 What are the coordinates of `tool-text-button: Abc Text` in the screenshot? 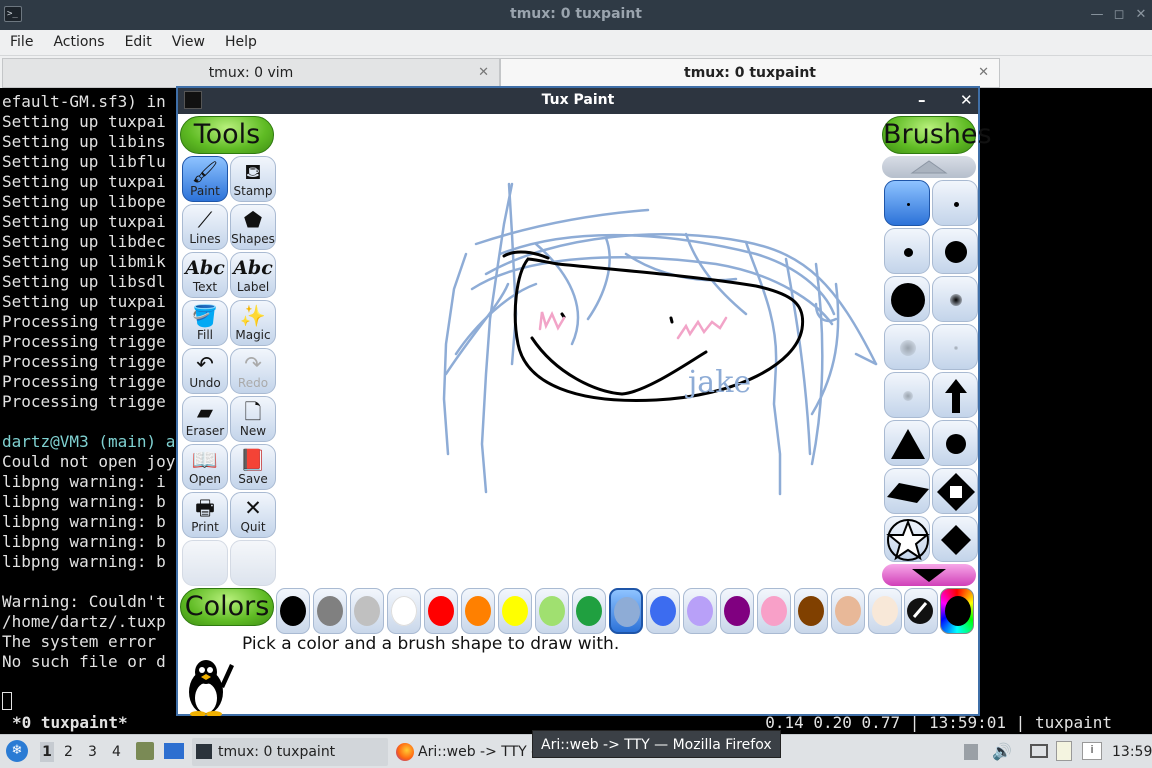 It's located at (205, 275).